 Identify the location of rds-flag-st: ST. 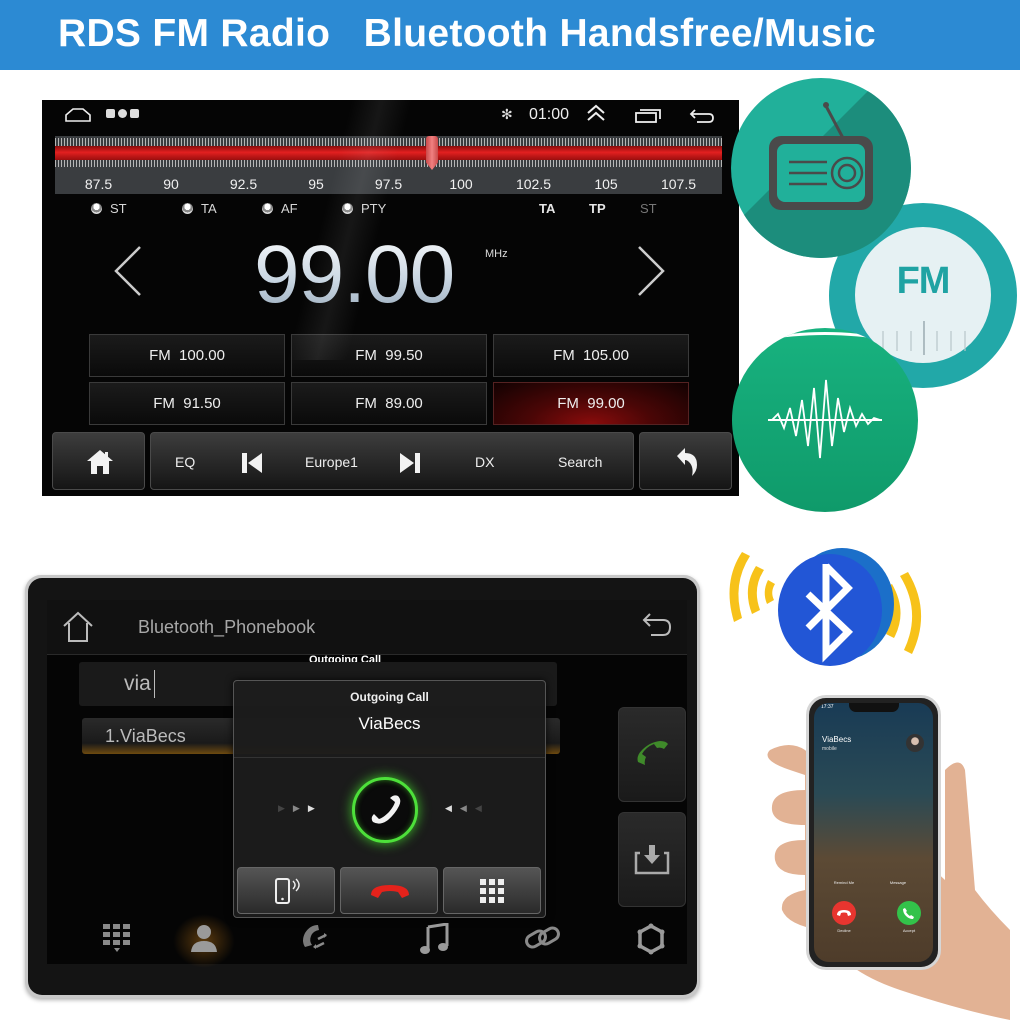
(648, 208).